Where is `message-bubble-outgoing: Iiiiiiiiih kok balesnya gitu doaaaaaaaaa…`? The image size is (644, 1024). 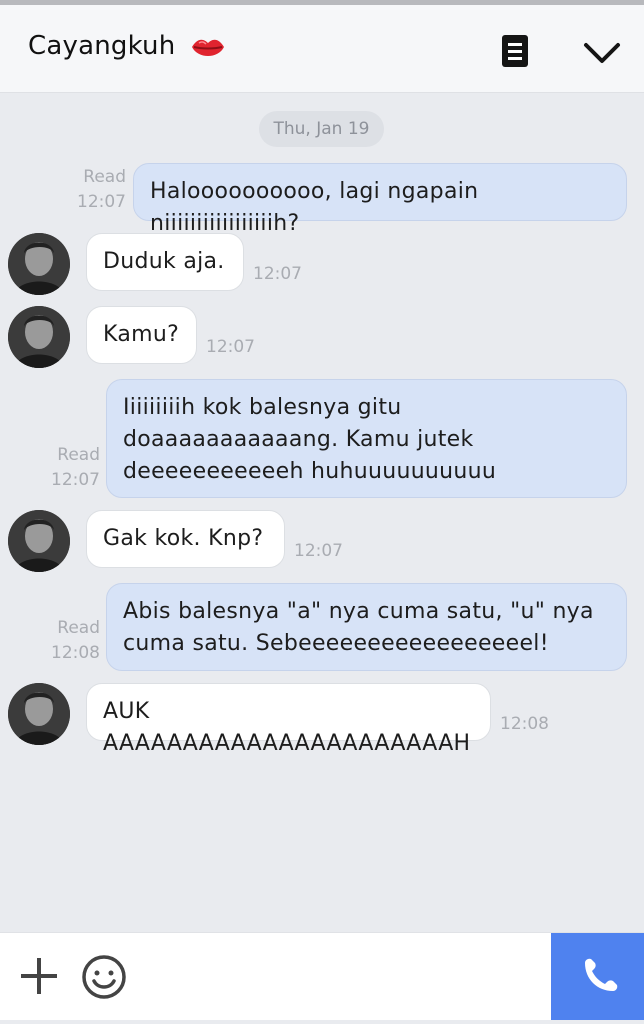
message-bubble-outgoing: Iiiiiiiiih kok balesnya gitu doaaaaaaaaa… is located at coordinates (366, 438).